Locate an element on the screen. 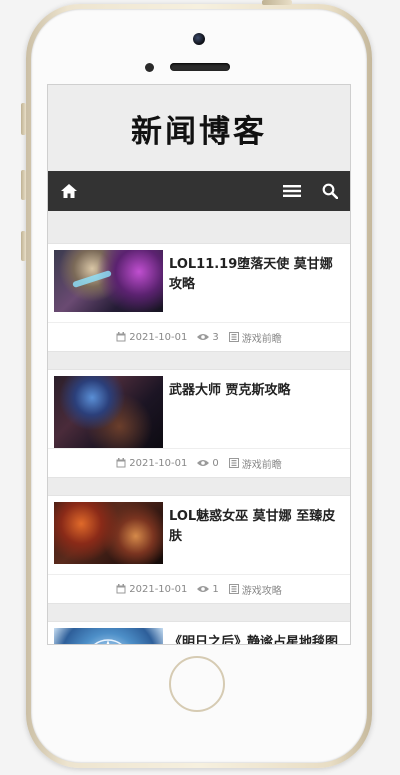 This screenshot has height=775, width=400. navbar is located at coordinates (199, 191).